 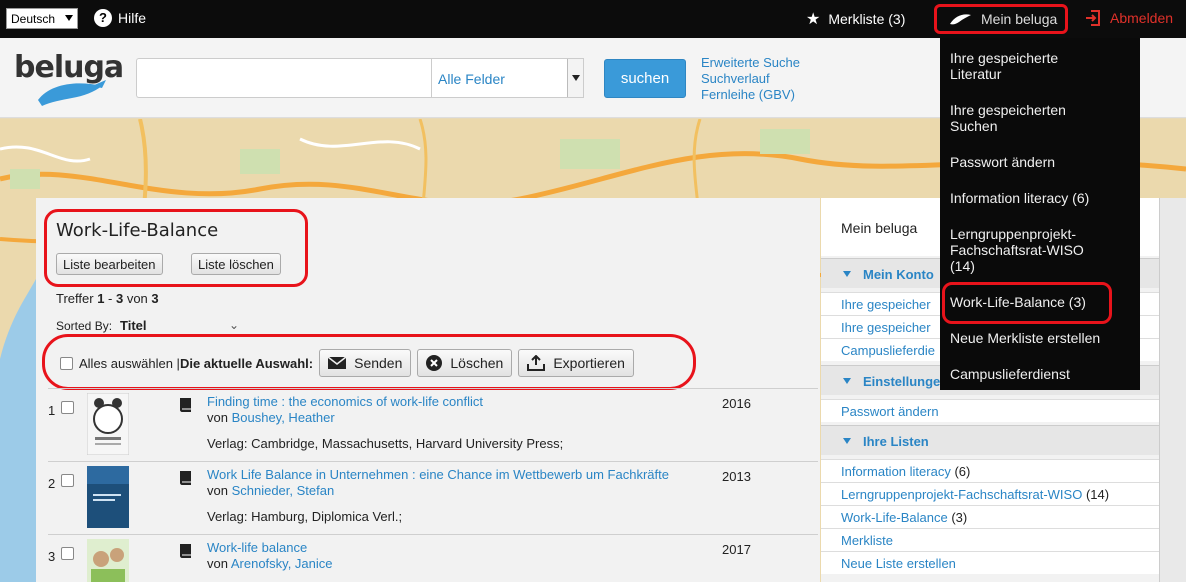 What do you see at coordinates (137, 298) in the screenshot?
I see `treffer-von: von` at bounding box center [137, 298].